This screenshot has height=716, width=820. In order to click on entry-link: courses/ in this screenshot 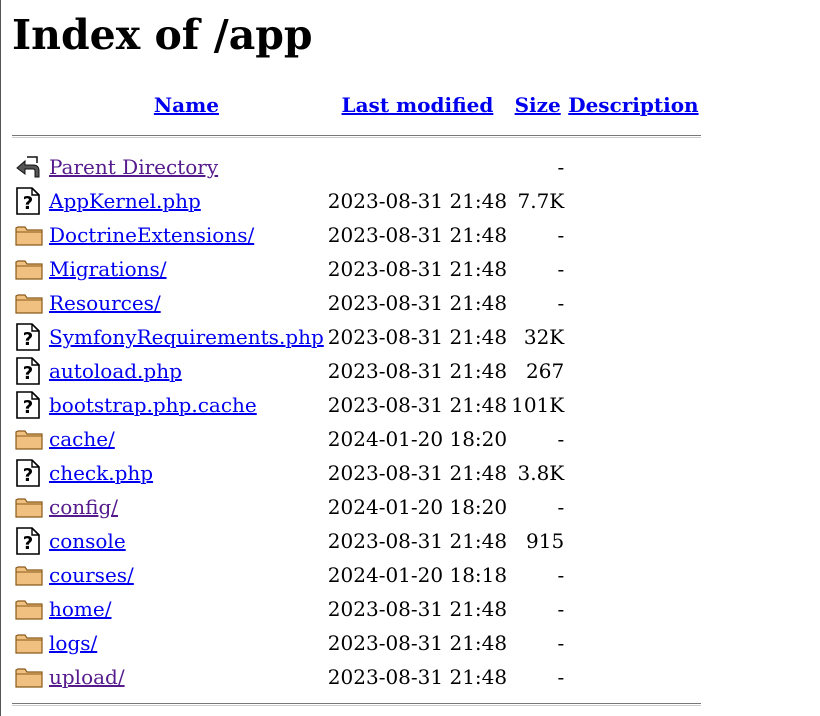, I will do `click(91, 575)`.